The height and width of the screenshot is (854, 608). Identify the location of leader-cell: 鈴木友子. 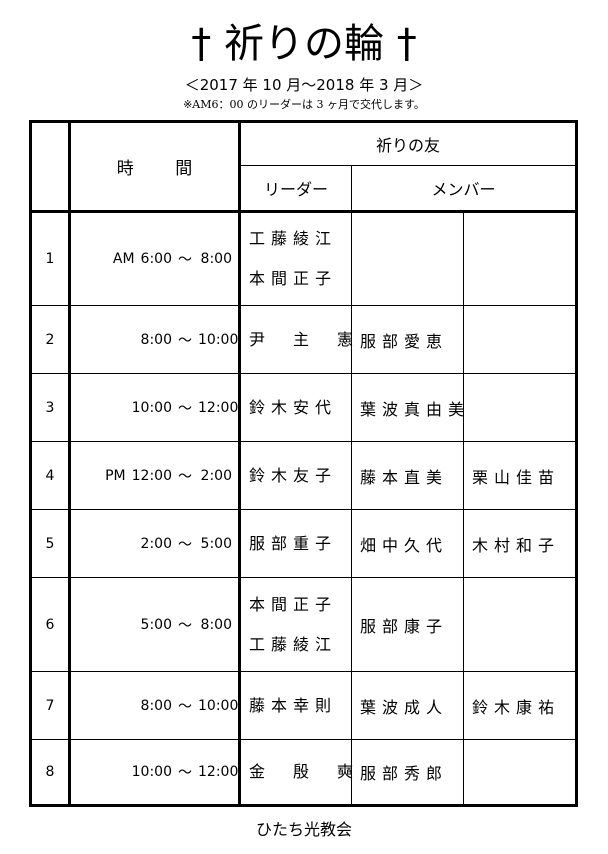
(295, 475).